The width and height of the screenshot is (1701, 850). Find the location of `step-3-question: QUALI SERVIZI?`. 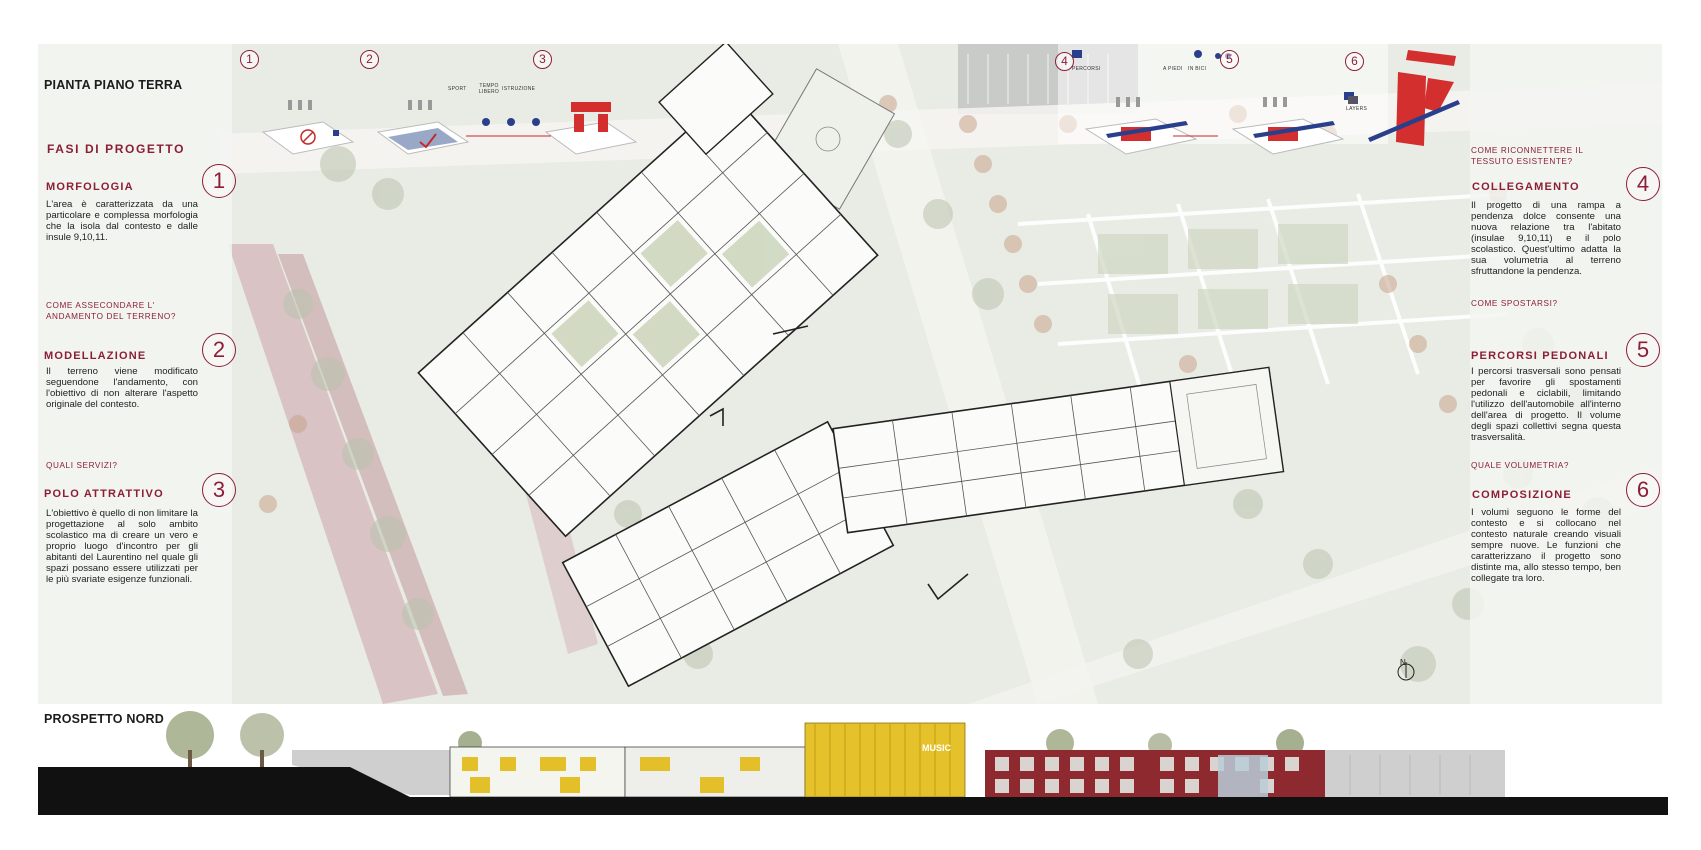

step-3-question: QUALI SERVIZI? is located at coordinates (82, 465).